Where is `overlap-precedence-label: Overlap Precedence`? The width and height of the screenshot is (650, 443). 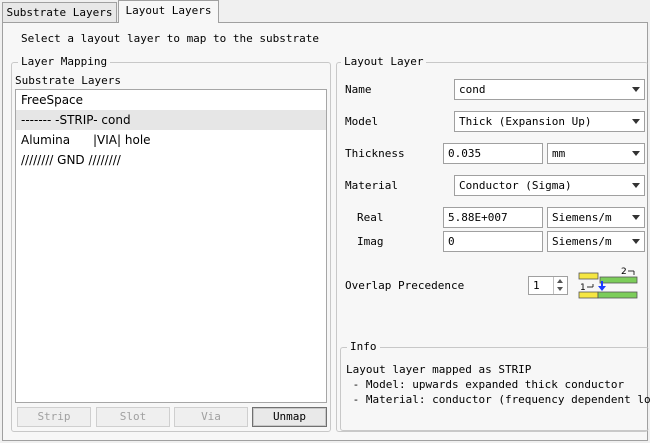
overlap-precedence-label: Overlap Precedence is located at coordinates (405, 285).